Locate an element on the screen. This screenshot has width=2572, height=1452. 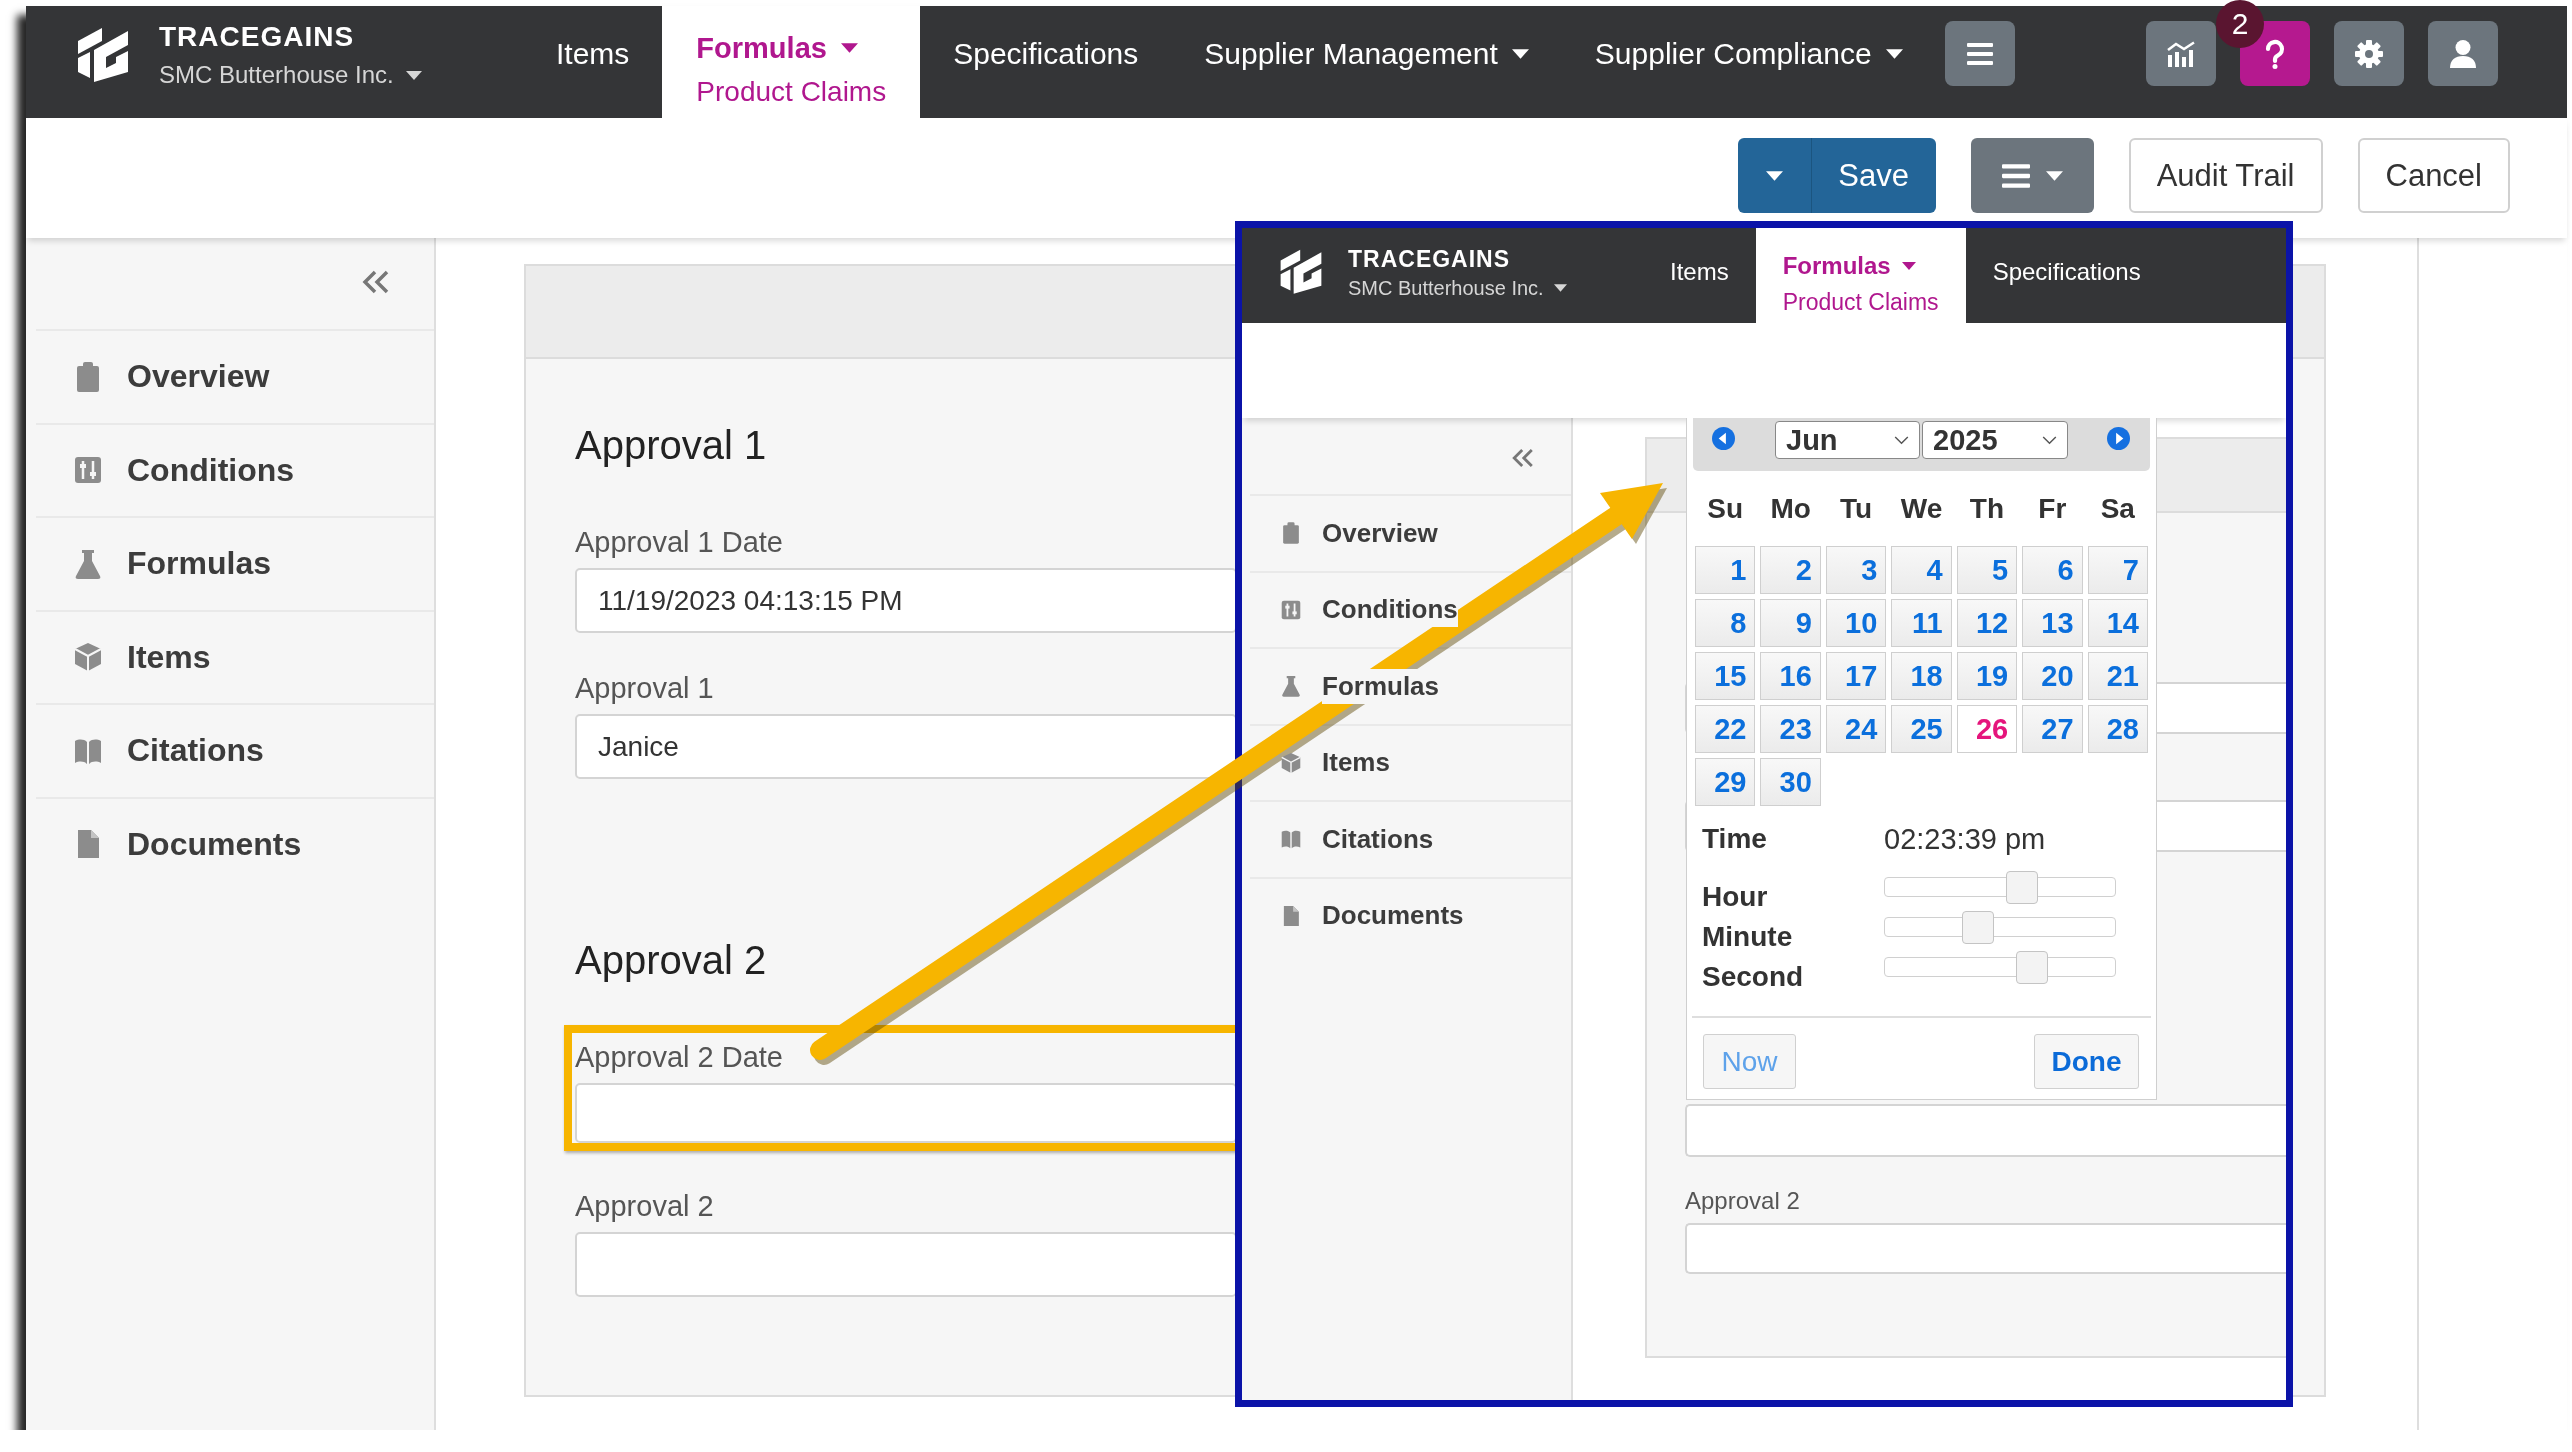
weekday-label: Th is located at coordinates (1987, 509).